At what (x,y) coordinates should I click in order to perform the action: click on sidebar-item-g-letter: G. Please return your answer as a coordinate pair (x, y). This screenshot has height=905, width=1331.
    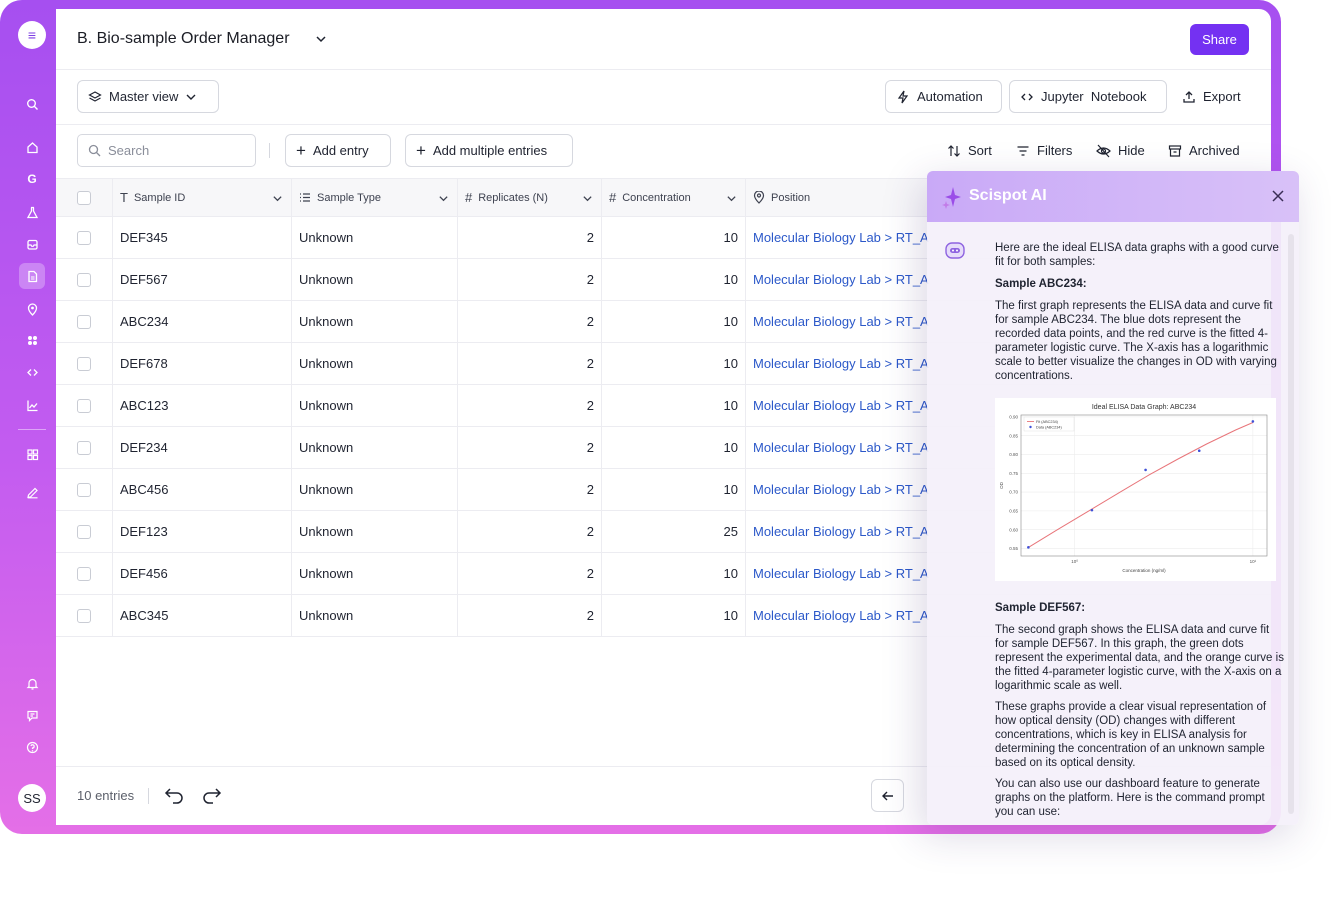
    Looking at the image, I should click on (32, 179).